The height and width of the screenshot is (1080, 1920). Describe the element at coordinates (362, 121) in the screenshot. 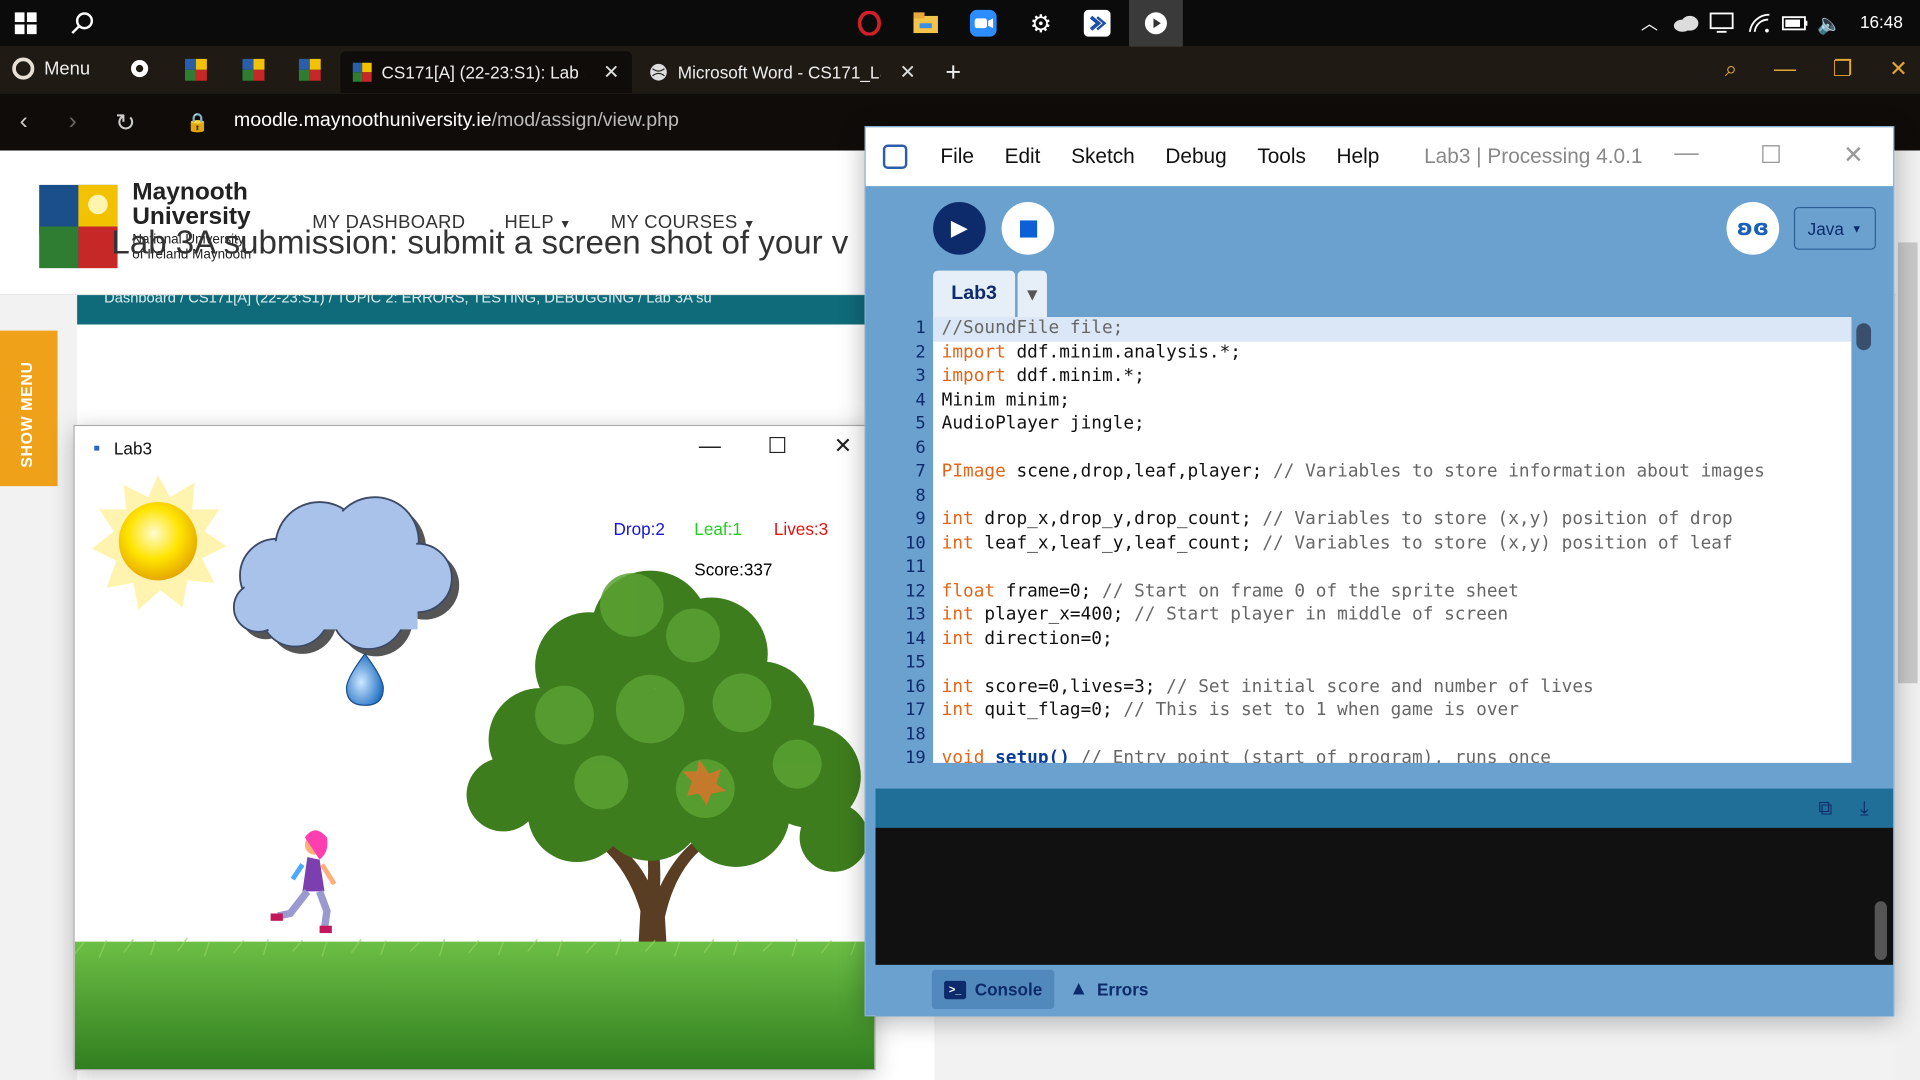

I see `url-host: moodle.maynoothuniversity.ie` at that location.